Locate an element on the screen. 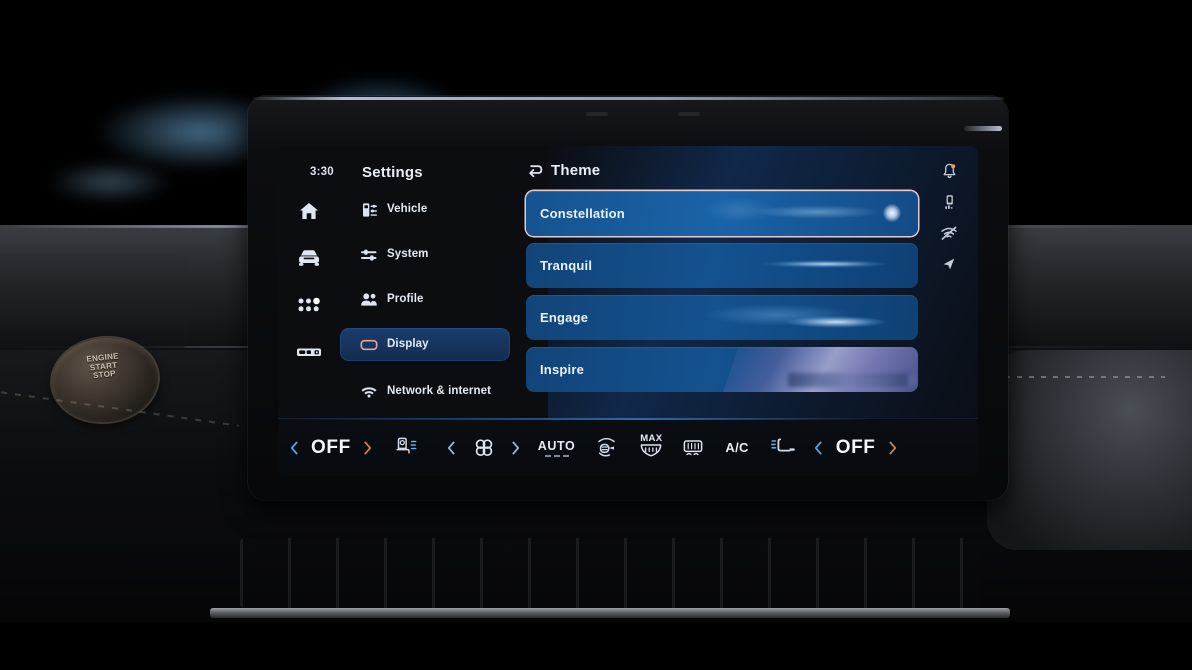 The width and height of the screenshot is (1192, 670). clock: 3:30 is located at coordinates (322, 172).